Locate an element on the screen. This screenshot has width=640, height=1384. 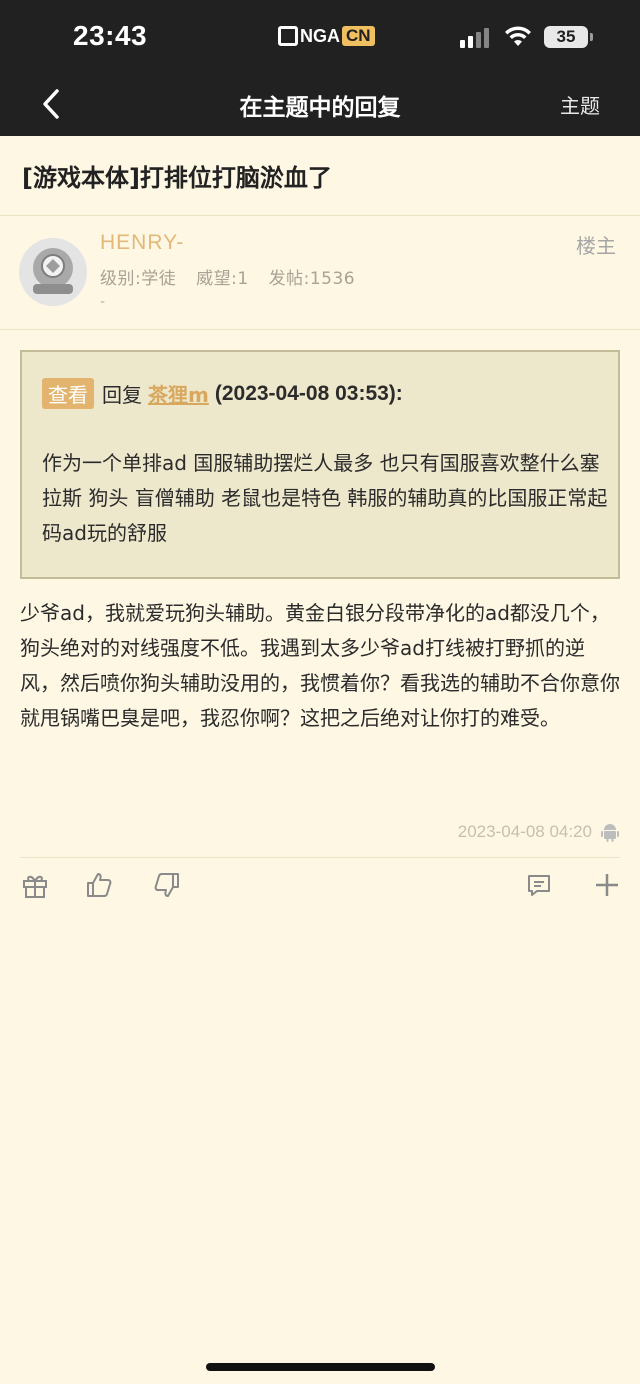
quote-reply-label: 回复 is located at coordinates (122, 395).